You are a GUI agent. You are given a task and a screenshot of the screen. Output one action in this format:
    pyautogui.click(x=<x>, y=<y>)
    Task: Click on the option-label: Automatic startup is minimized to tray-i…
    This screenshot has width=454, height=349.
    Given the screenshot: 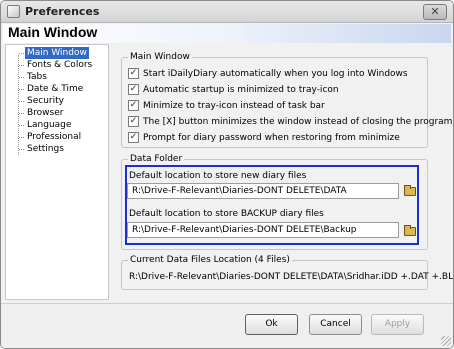 What is the action you would take?
    pyautogui.click(x=241, y=90)
    